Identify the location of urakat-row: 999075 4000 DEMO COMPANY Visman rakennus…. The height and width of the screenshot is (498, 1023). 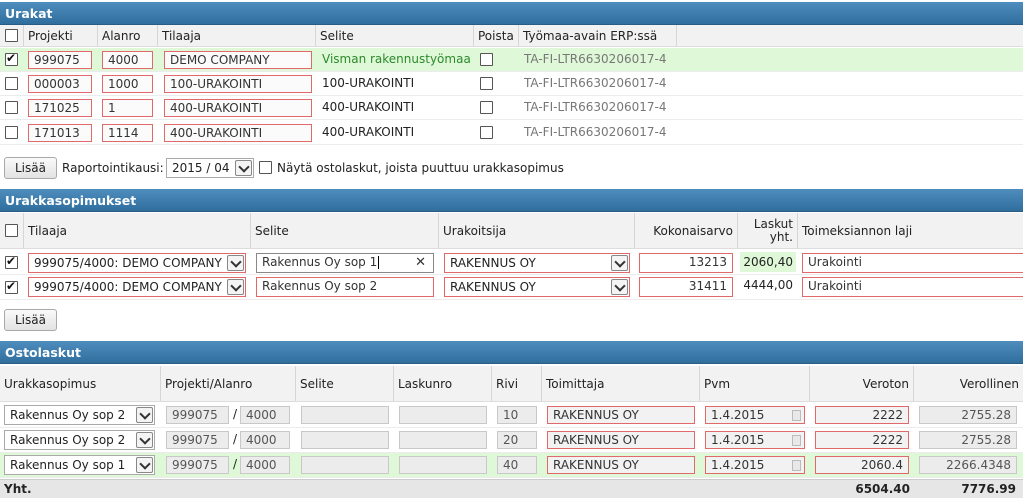
(511, 60).